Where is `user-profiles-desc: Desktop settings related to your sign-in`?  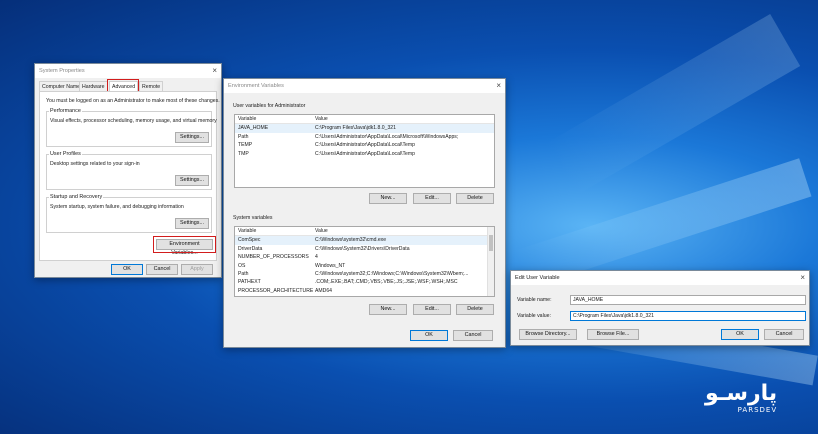
user-profiles-desc: Desktop settings related to your sign-in is located at coordinates (95, 164).